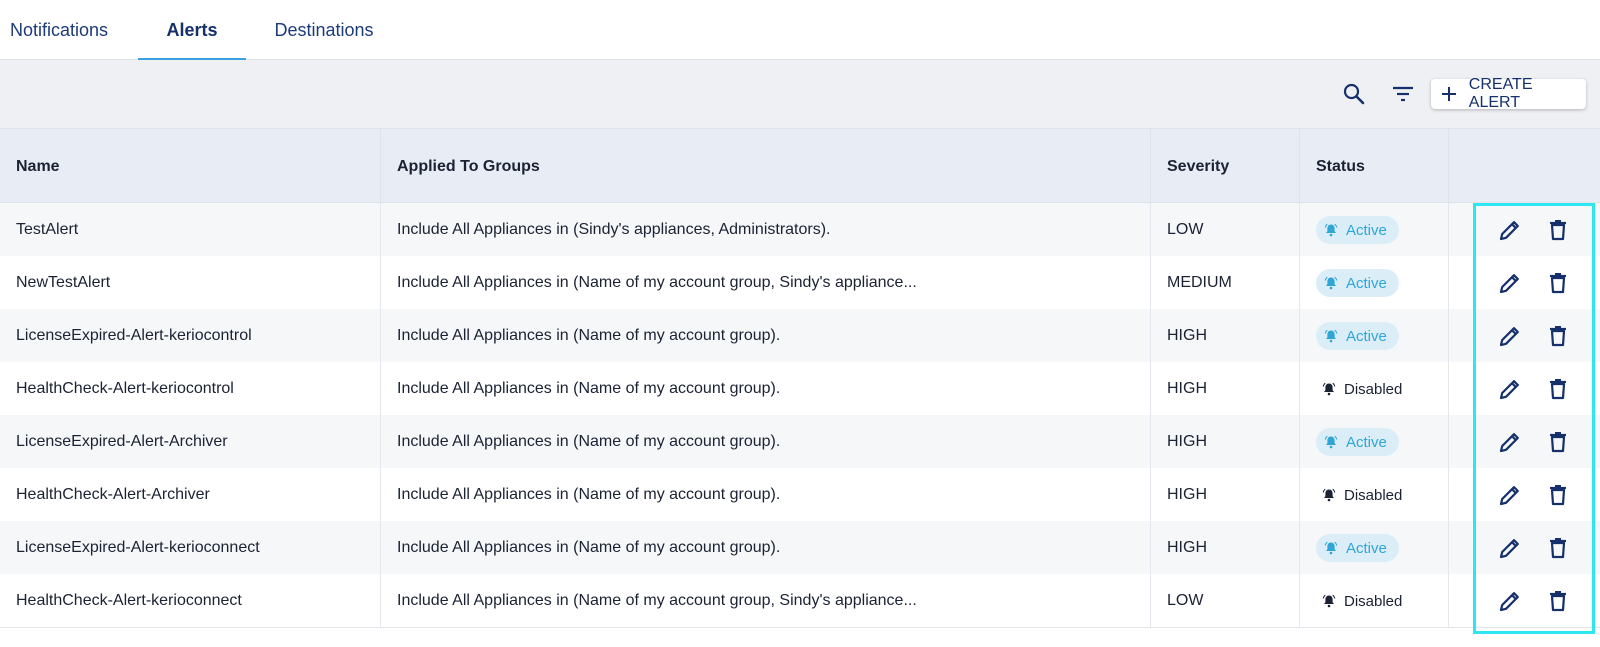 This screenshot has height=647, width=1600. I want to click on alert-name: LicenseExpired-Alert-kerioconnect, so click(190, 548).